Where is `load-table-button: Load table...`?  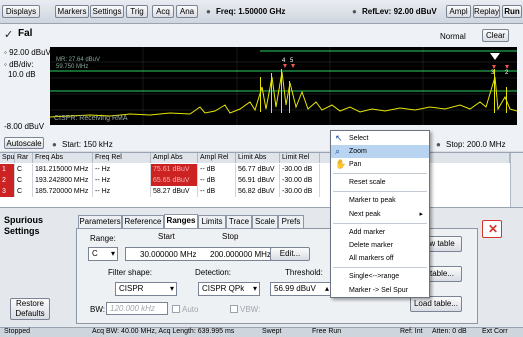 load-table-button: Load table... is located at coordinates (436, 304).